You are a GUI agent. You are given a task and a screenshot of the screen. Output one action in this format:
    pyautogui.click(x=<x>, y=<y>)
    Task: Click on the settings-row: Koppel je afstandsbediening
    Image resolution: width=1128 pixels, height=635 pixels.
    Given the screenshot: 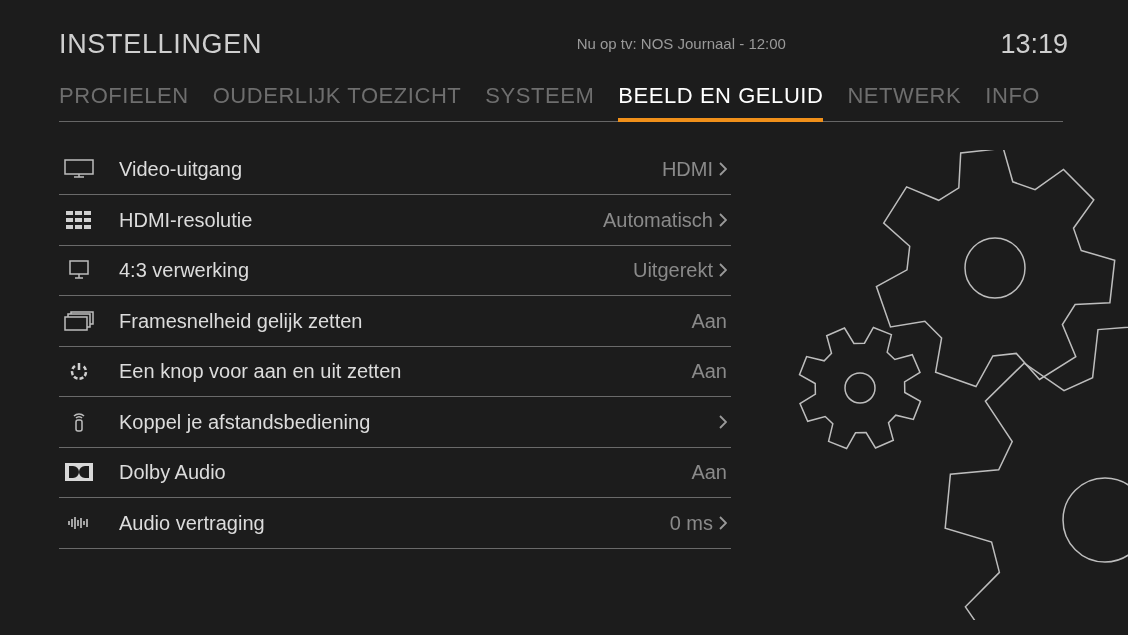 What is the action you would take?
    pyautogui.click(x=395, y=422)
    